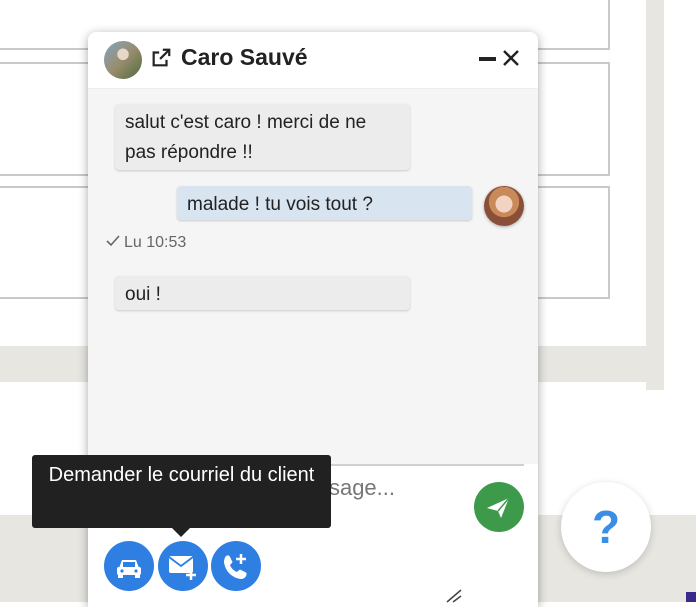 The image size is (696, 607). I want to click on sender-avatar, so click(504, 206).